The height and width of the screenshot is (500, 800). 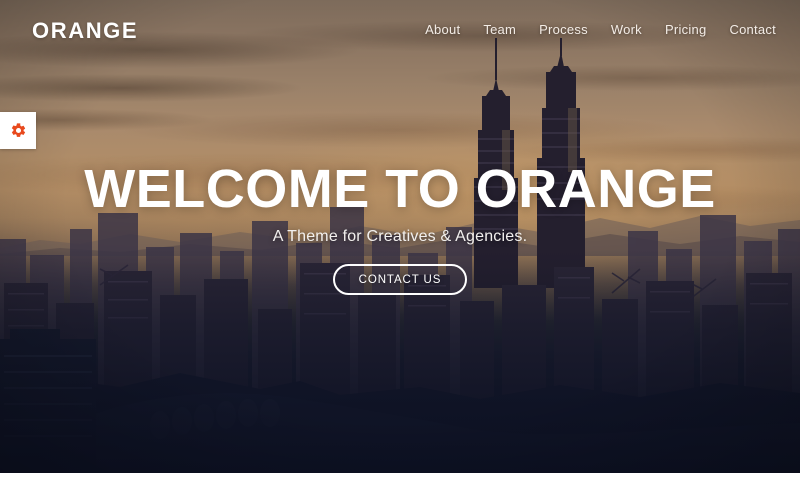 What do you see at coordinates (626, 29) in the screenshot?
I see `nav-item-work: Work` at bounding box center [626, 29].